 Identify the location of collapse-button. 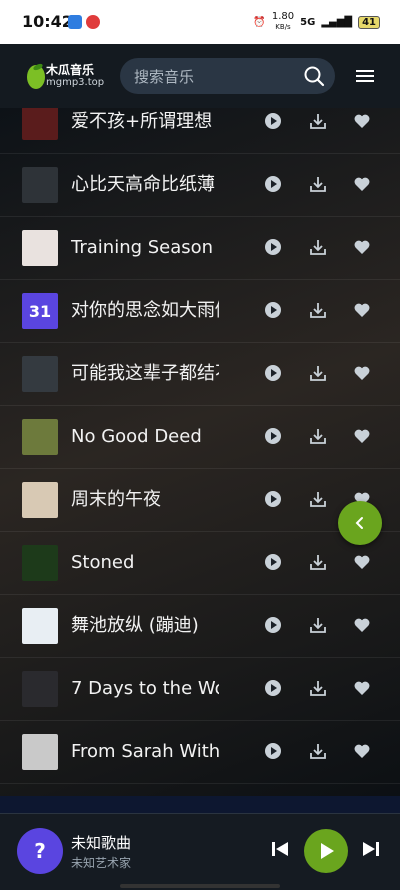
(360, 523).